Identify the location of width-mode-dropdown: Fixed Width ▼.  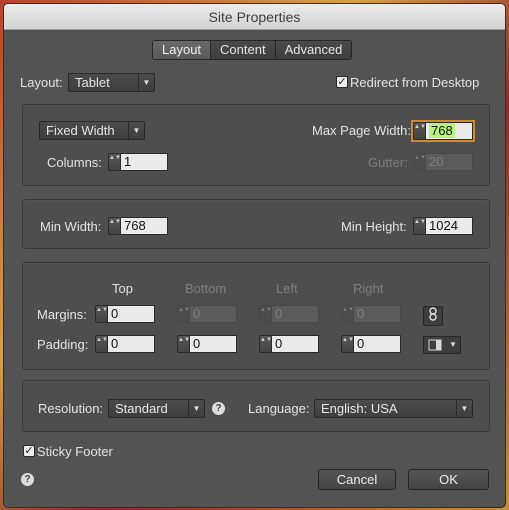
(92, 130).